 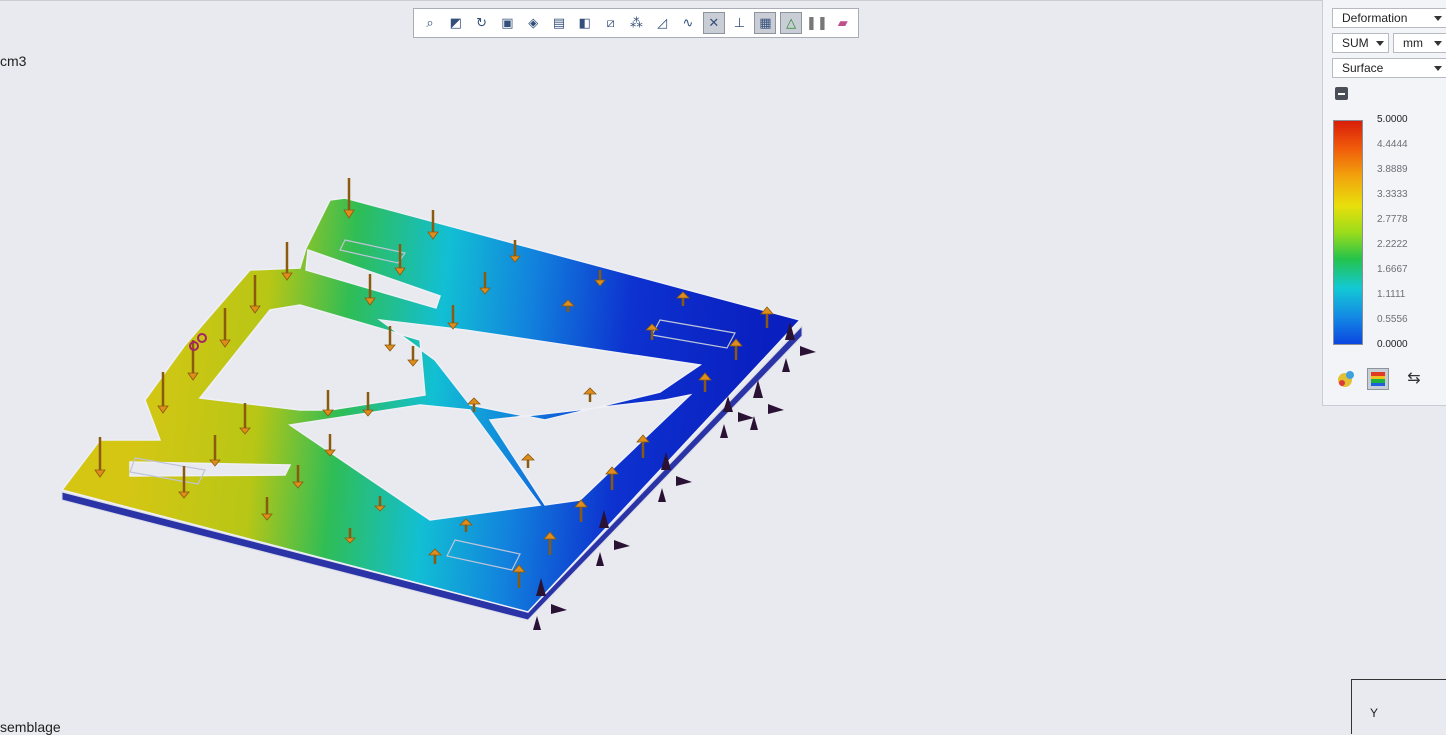 What do you see at coordinates (817, 23) in the screenshot?
I see `pause-icon: ❚❚` at bounding box center [817, 23].